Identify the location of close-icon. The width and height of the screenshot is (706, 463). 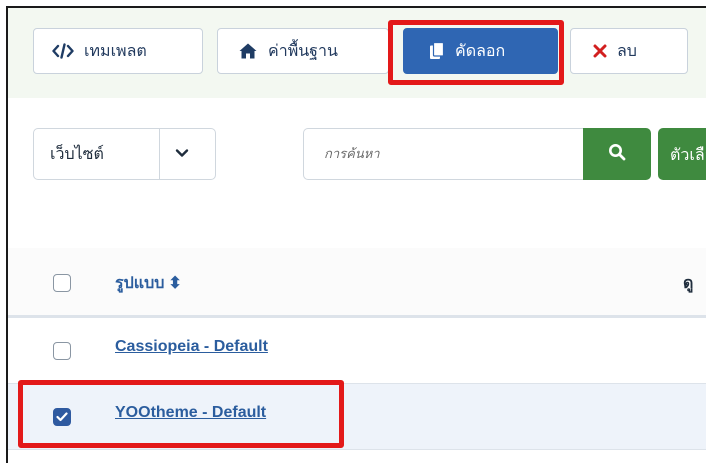
(600, 51).